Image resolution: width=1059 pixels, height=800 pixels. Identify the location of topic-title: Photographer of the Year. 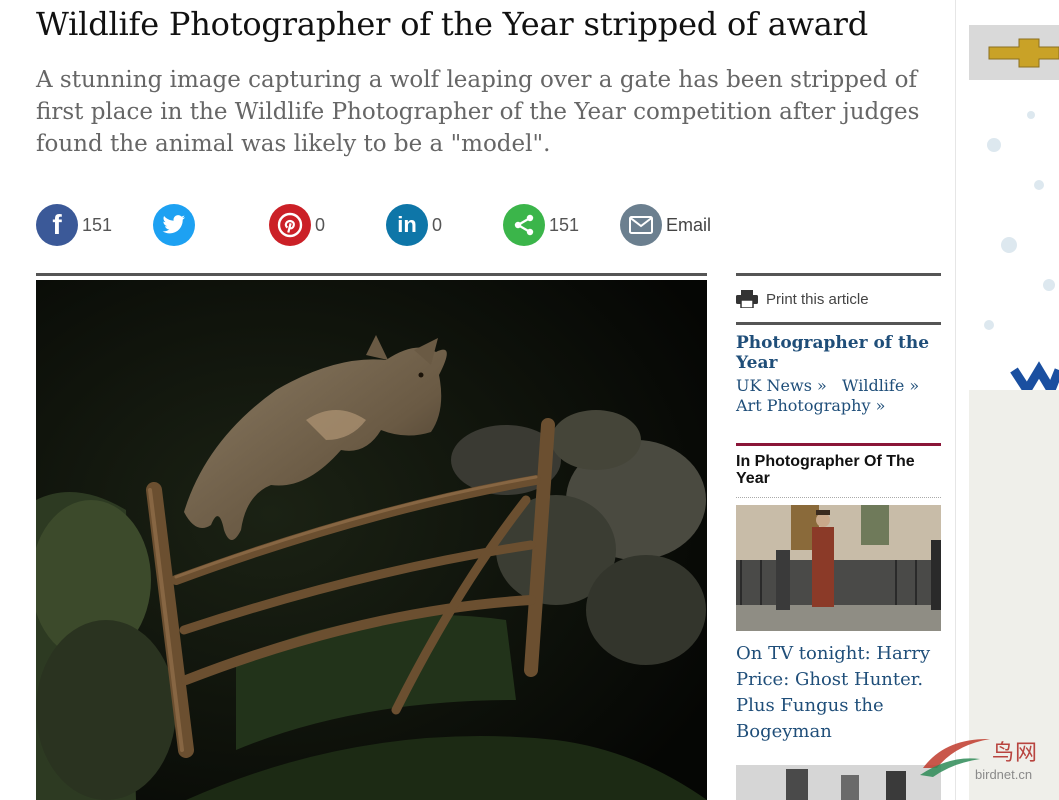
(838, 353).